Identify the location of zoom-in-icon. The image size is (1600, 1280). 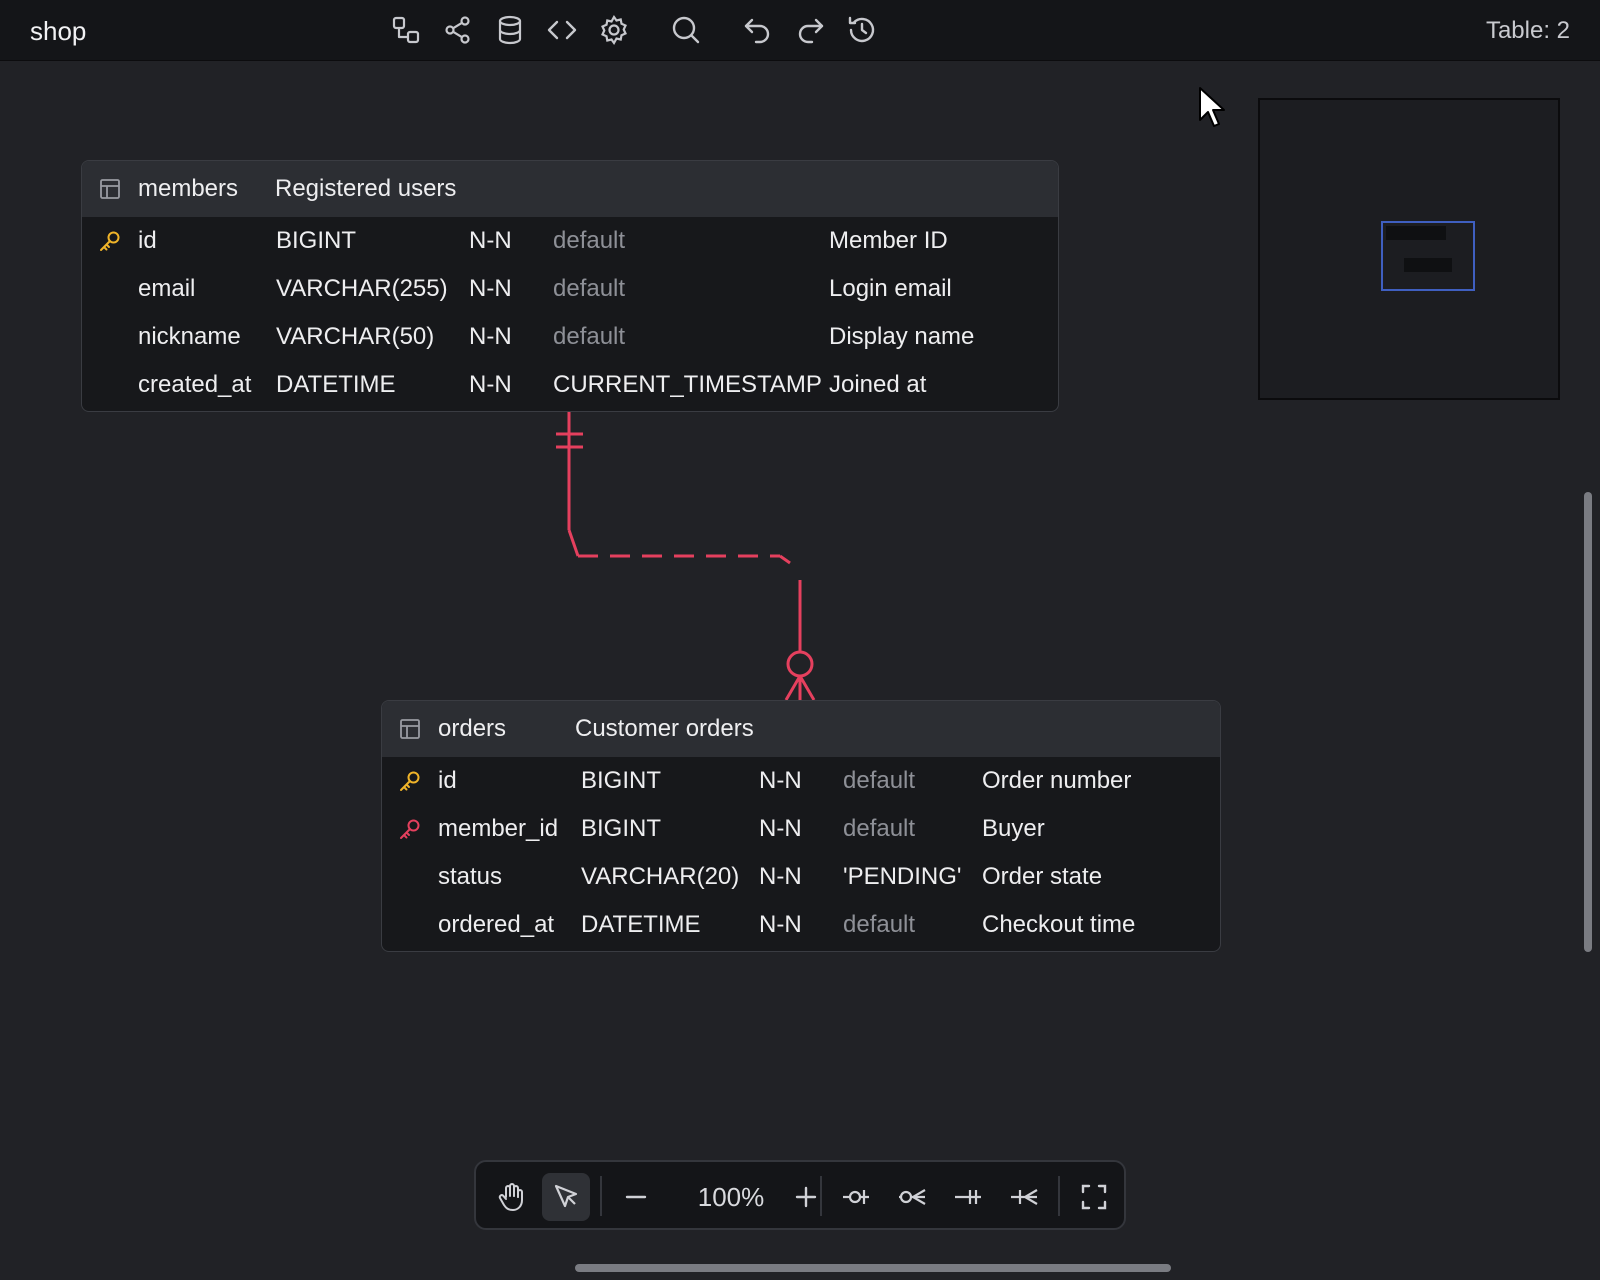
(806, 1197).